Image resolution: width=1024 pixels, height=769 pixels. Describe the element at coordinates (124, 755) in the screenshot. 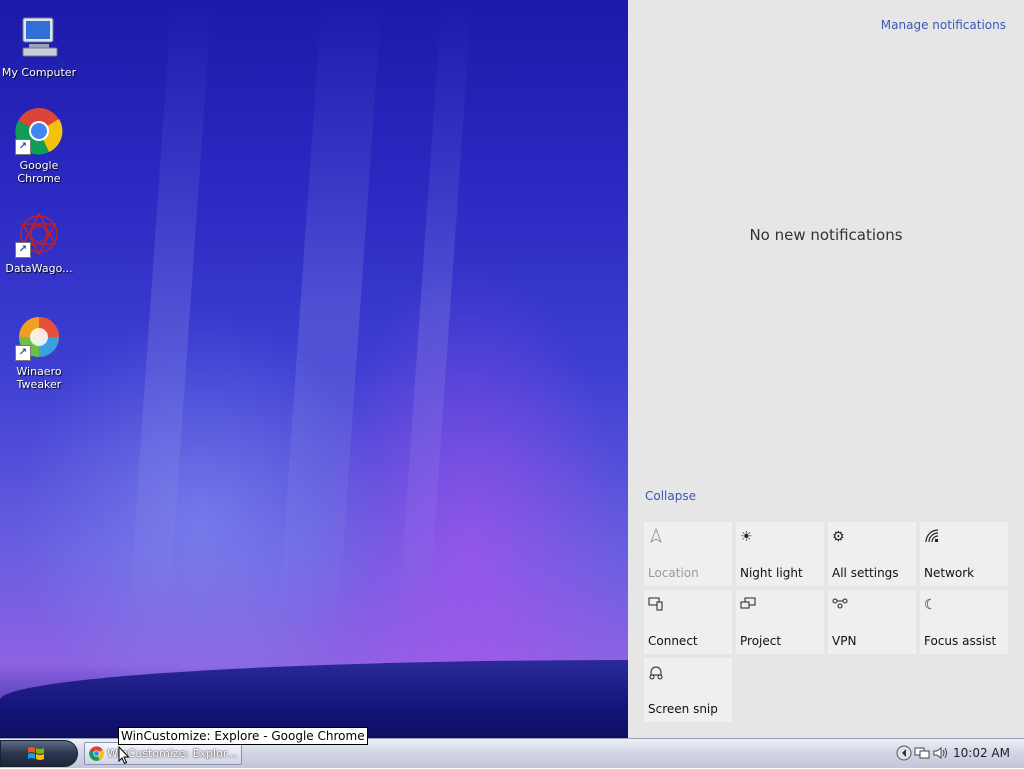

I see `mouse-cursor-icon` at that location.